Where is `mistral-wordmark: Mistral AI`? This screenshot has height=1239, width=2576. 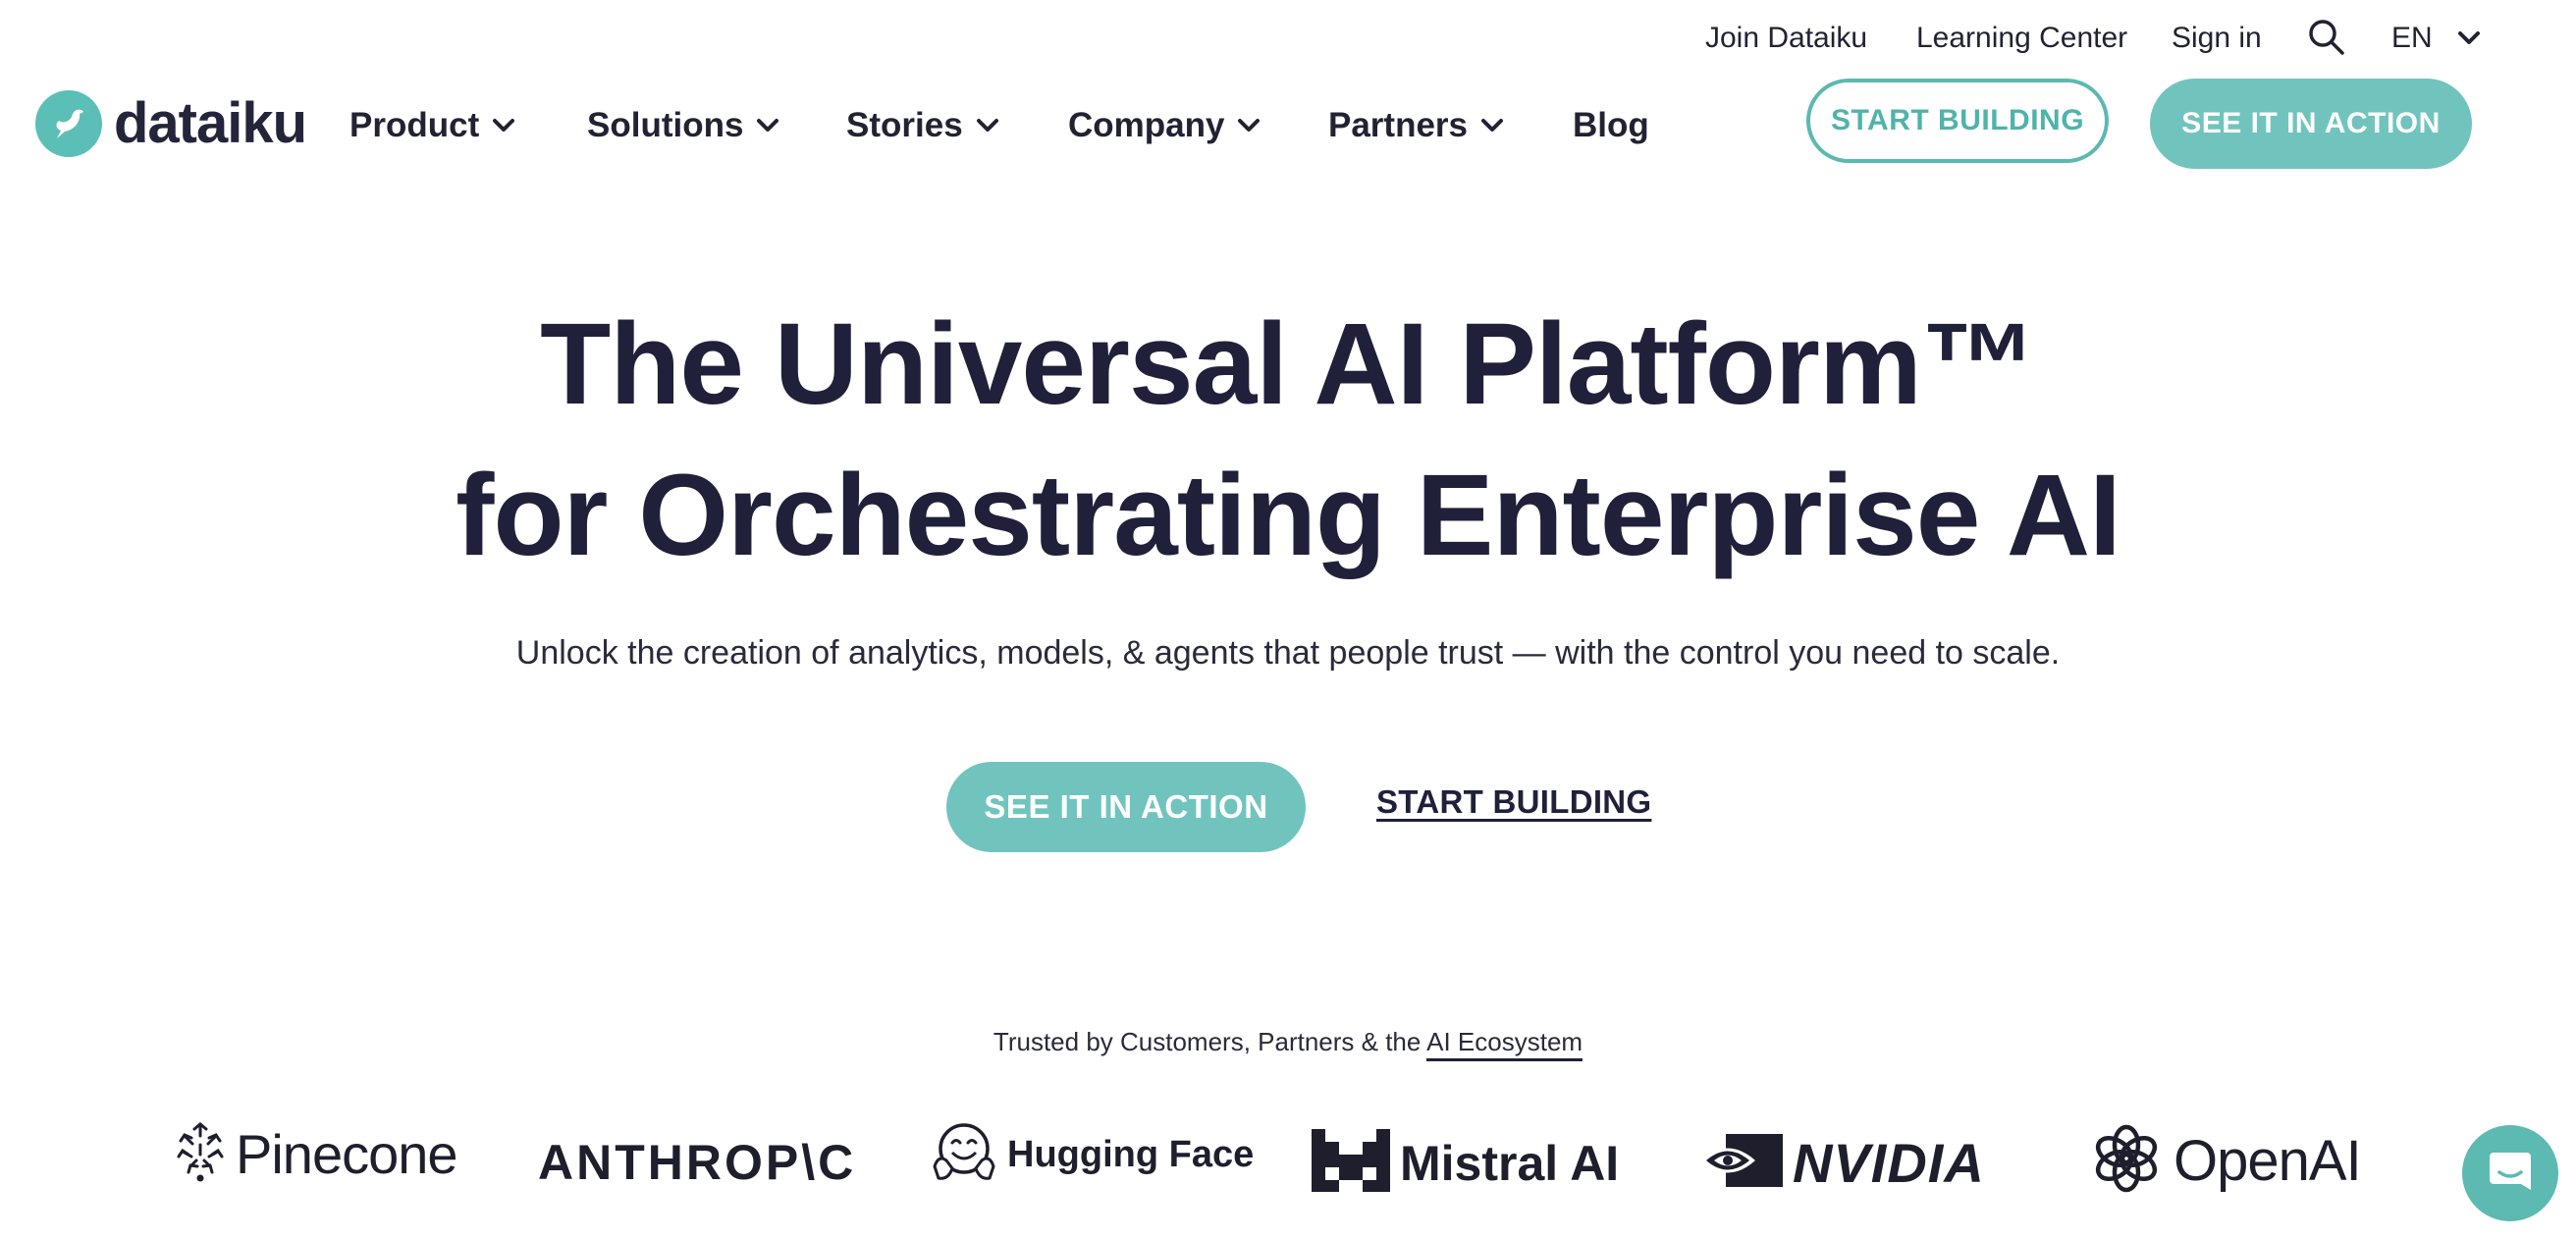
mistral-wordmark: Mistral AI is located at coordinates (1510, 1163).